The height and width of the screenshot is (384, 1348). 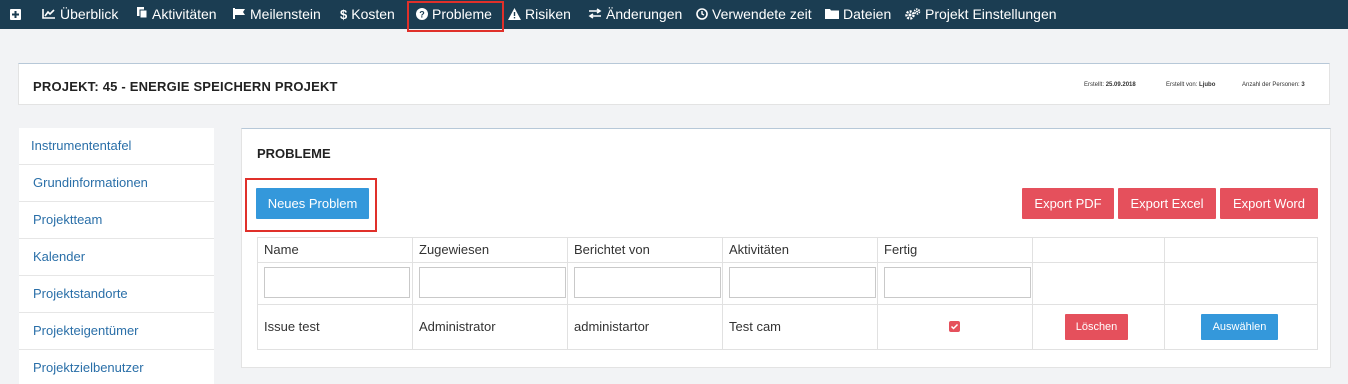 I want to click on column-header-berichtet-von: Berichtet von, so click(x=644, y=250).